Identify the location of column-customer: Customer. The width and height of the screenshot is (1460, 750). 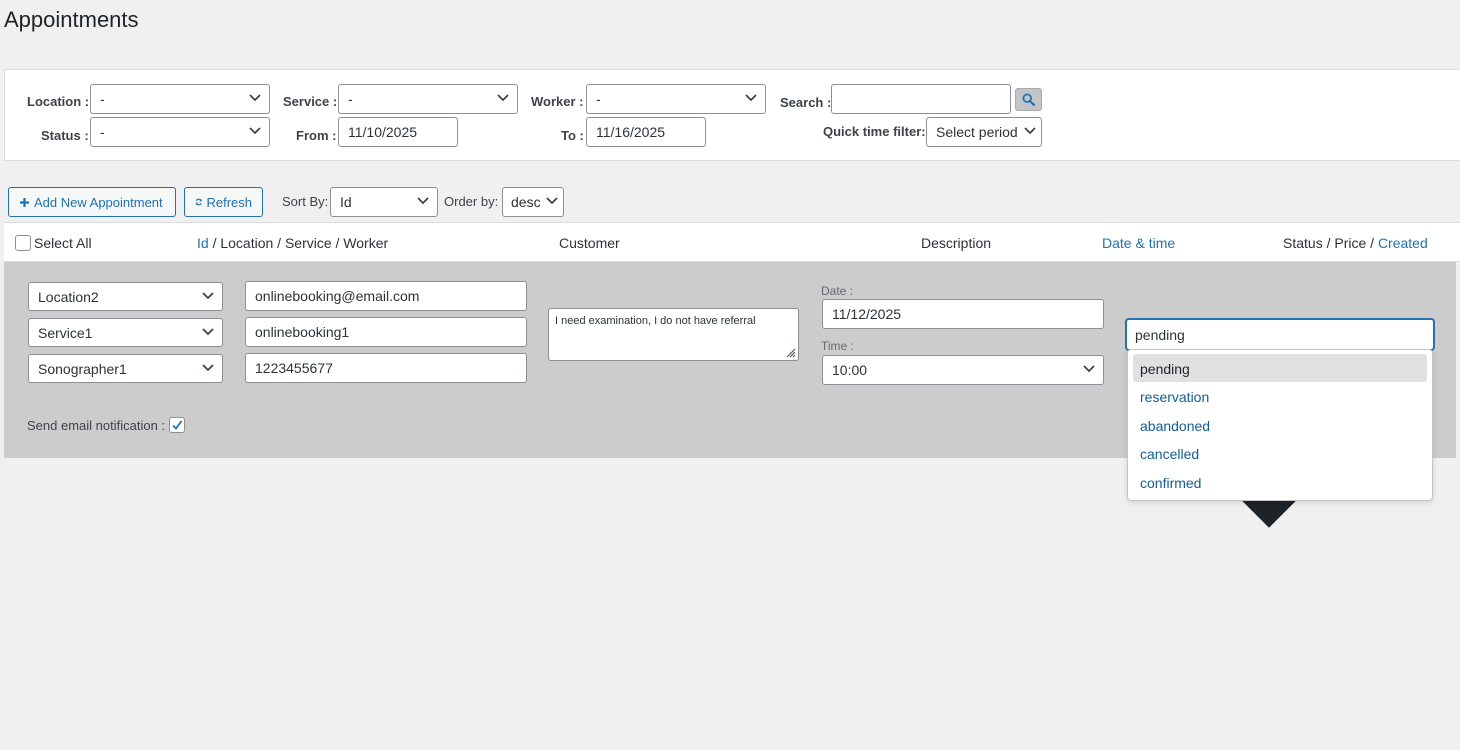
(589, 243).